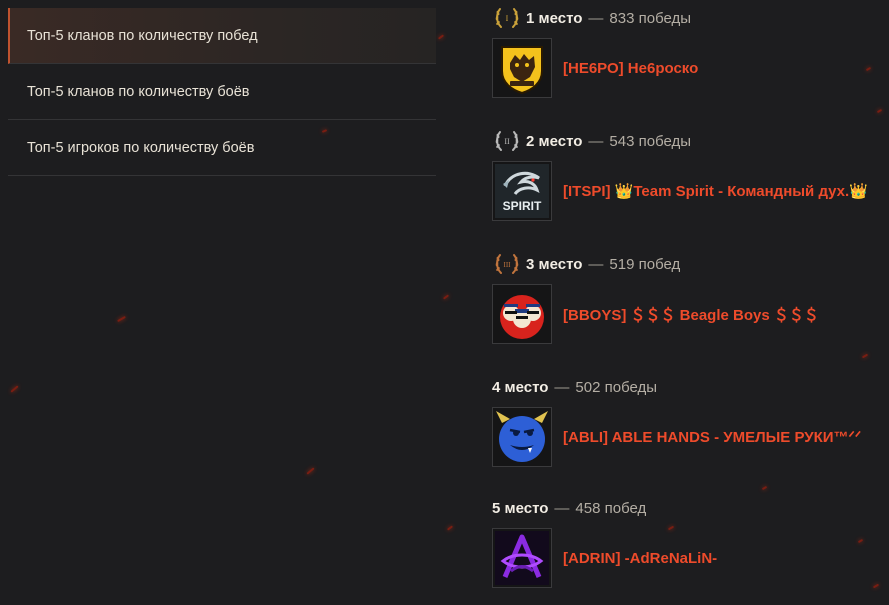 Image resolution: width=889 pixels, height=605 pixels. What do you see at coordinates (645, 264) in the screenshot?
I see `win-count: 519 побед` at bounding box center [645, 264].